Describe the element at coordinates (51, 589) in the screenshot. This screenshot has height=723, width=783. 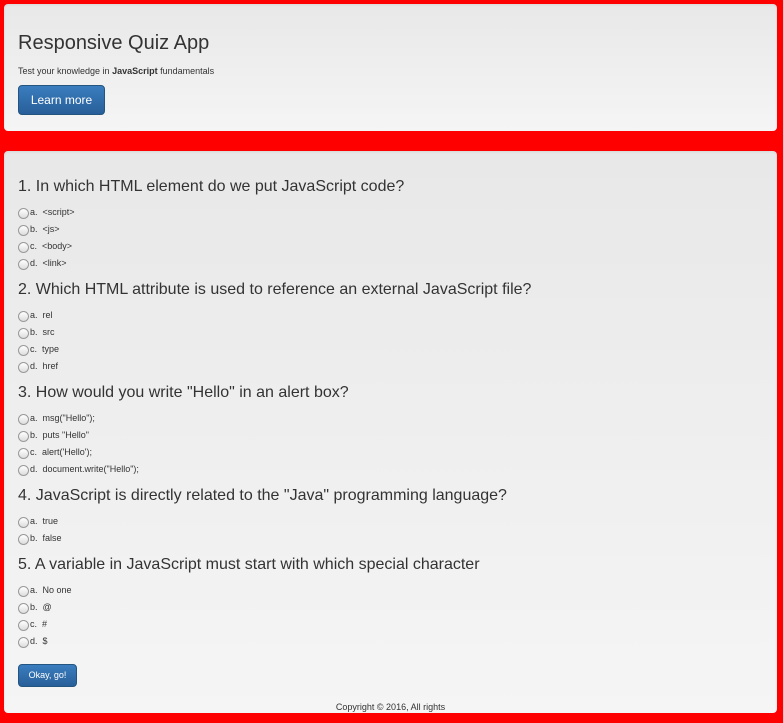
I see `answer-option-label: a. No one` at that location.